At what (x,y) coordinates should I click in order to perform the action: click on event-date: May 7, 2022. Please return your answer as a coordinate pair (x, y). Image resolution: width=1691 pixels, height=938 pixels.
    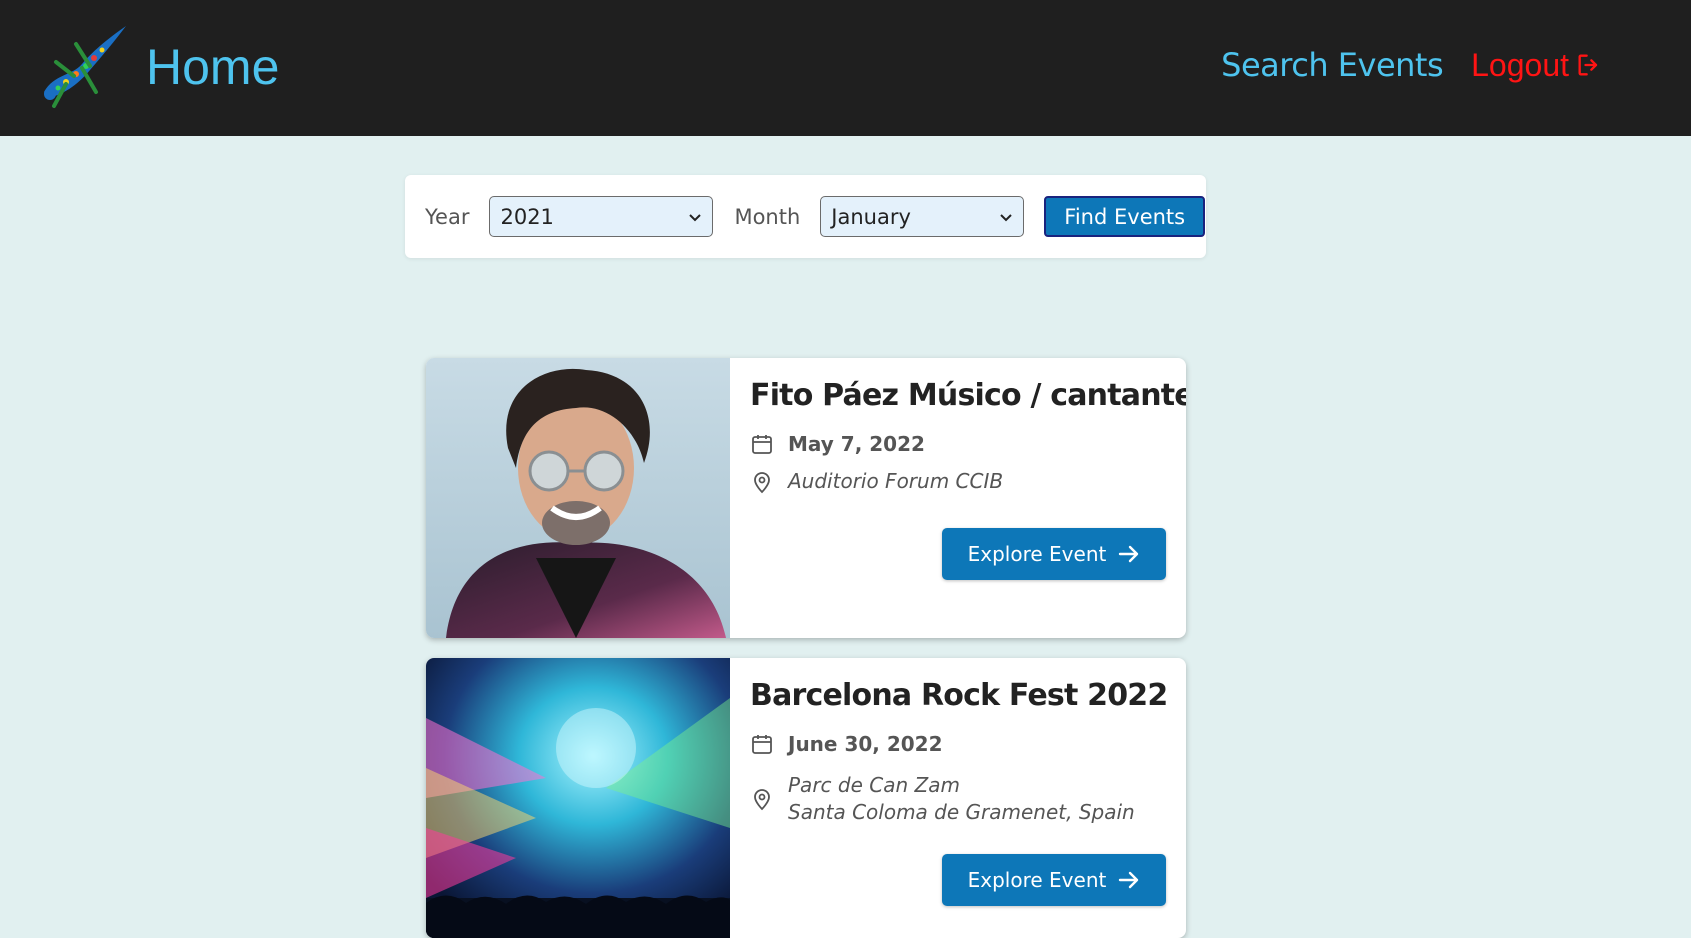
    Looking at the image, I should click on (856, 444).